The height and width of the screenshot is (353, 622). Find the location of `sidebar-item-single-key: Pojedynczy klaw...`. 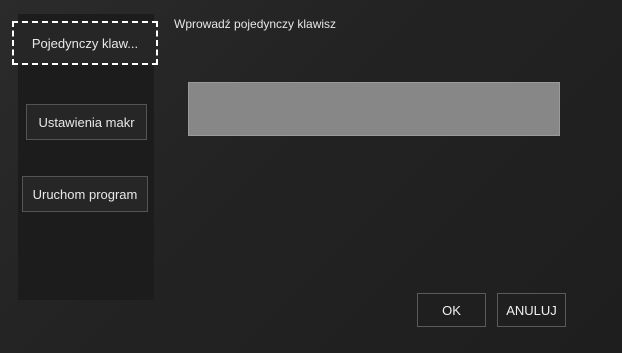

sidebar-item-single-key: Pojedynczy klaw... is located at coordinates (85, 43).